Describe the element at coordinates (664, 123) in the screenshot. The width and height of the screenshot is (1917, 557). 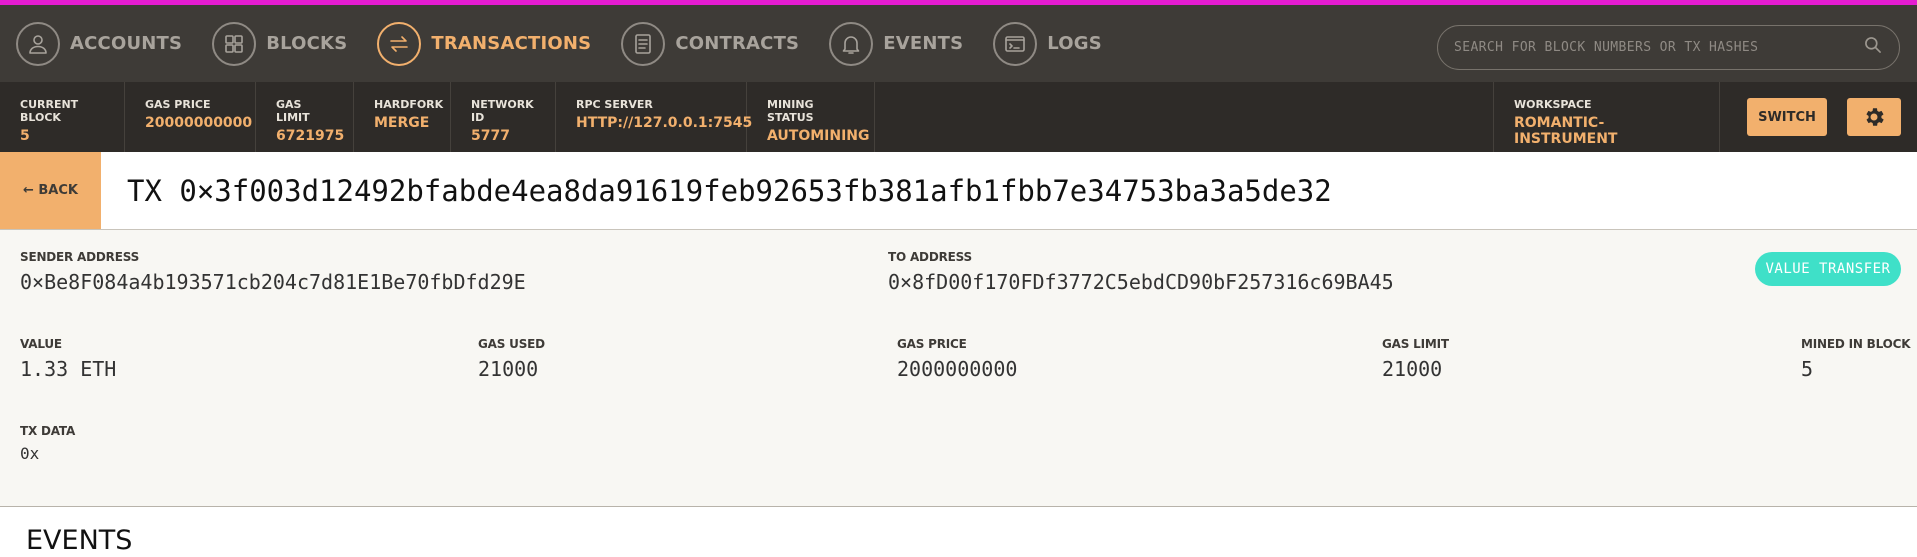
I see `stat-value: HTTP://127.0.0.1:7545` at that location.